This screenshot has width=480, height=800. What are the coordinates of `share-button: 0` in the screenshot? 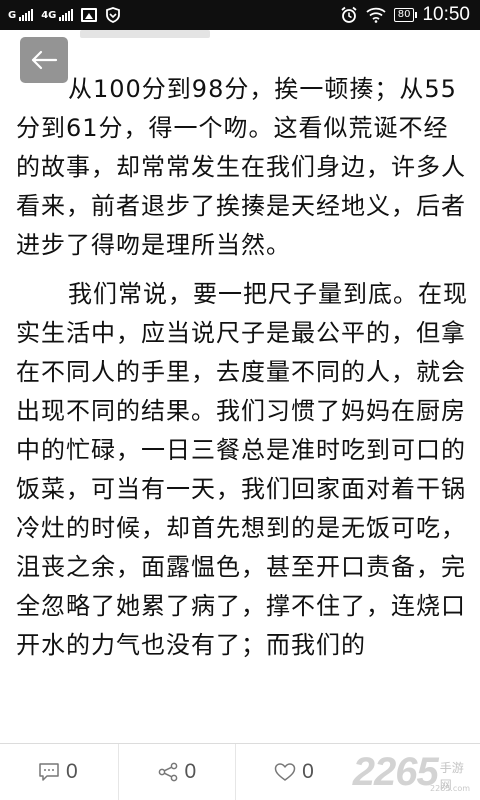 It's located at (176, 772).